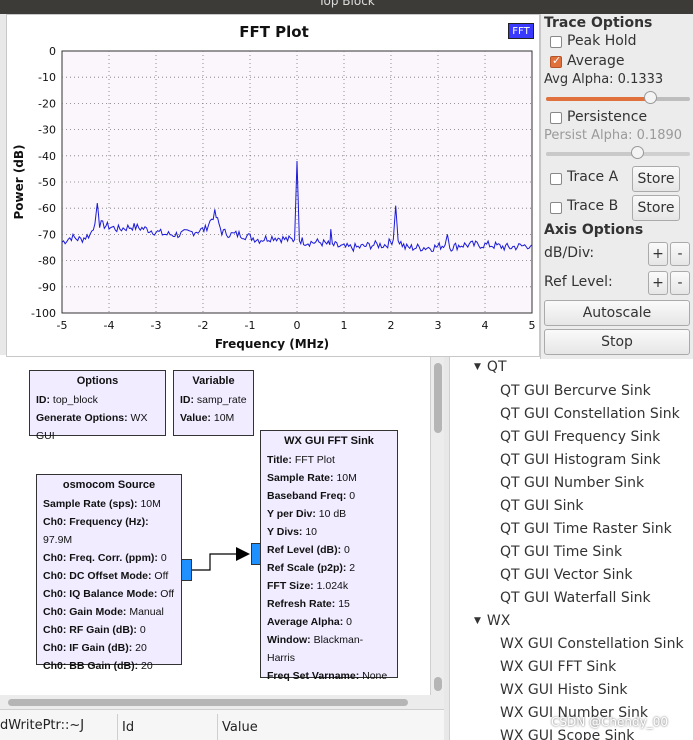 The height and width of the screenshot is (740, 693). What do you see at coordinates (47, 103) in the screenshot?
I see `y-tick-label: -20` at bounding box center [47, 103].